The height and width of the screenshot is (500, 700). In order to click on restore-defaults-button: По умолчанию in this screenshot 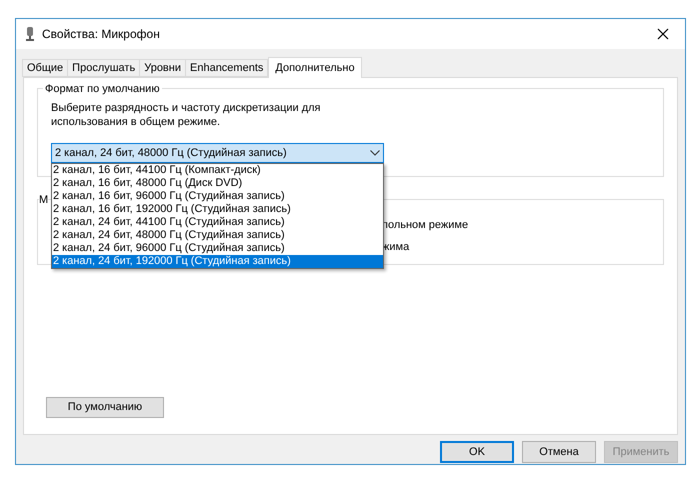, I will do `click(105, 407)`.